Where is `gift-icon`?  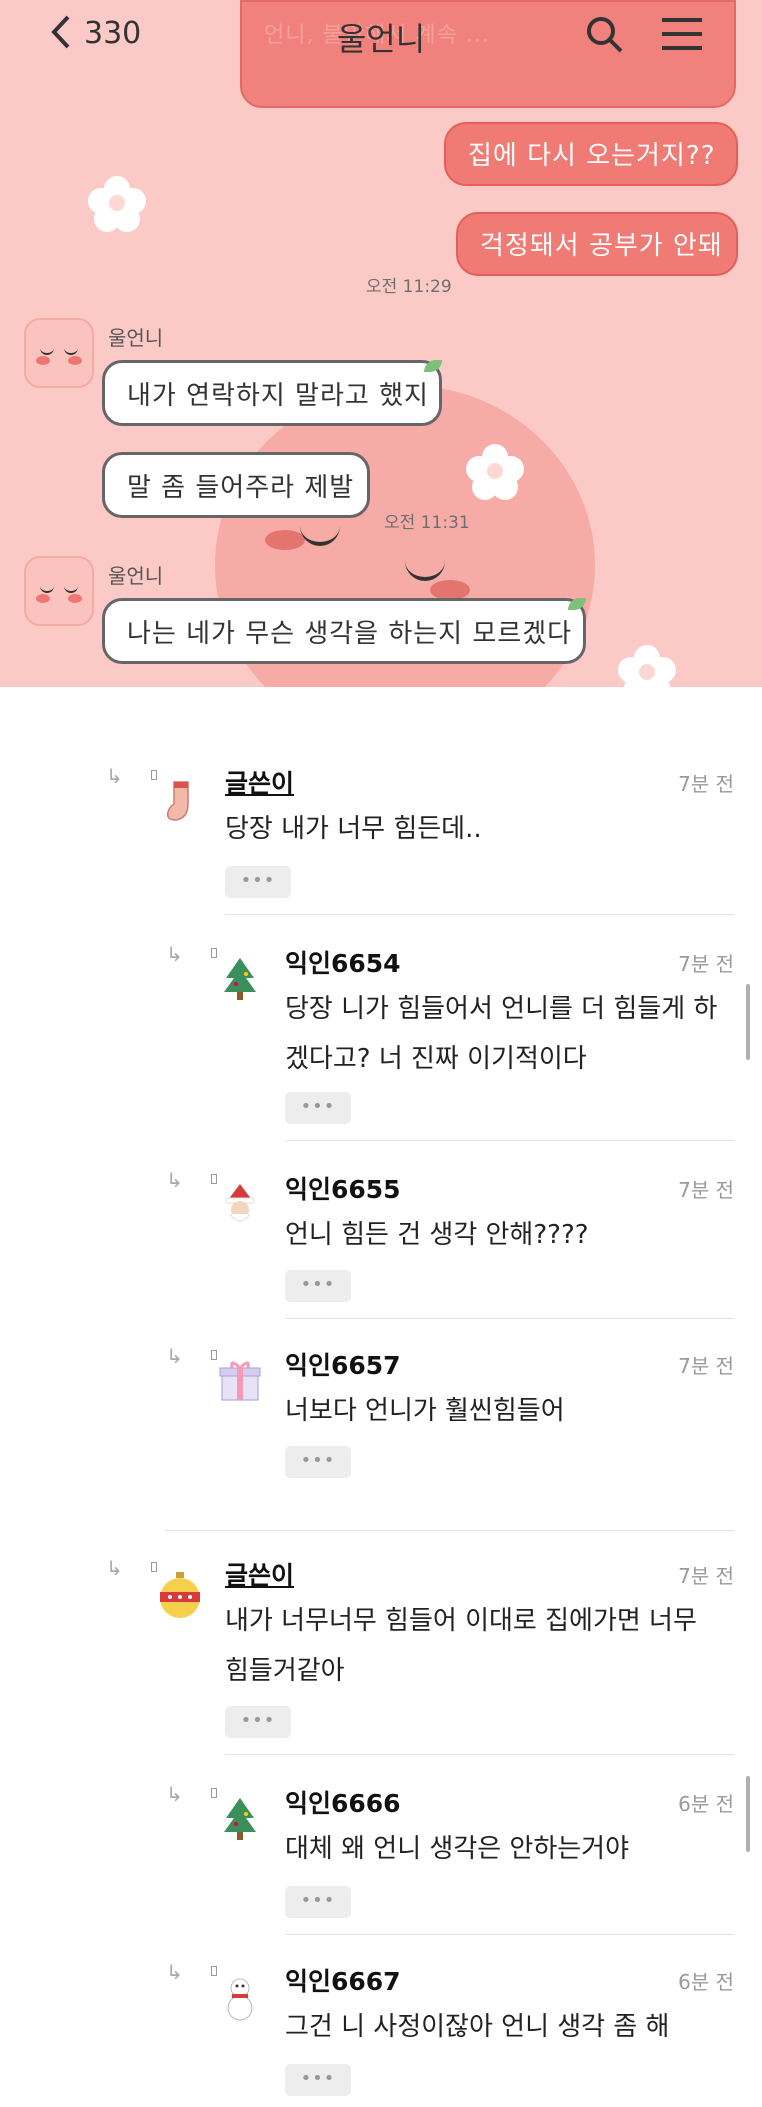
gift-icon is located at coordinates (240, 1382).